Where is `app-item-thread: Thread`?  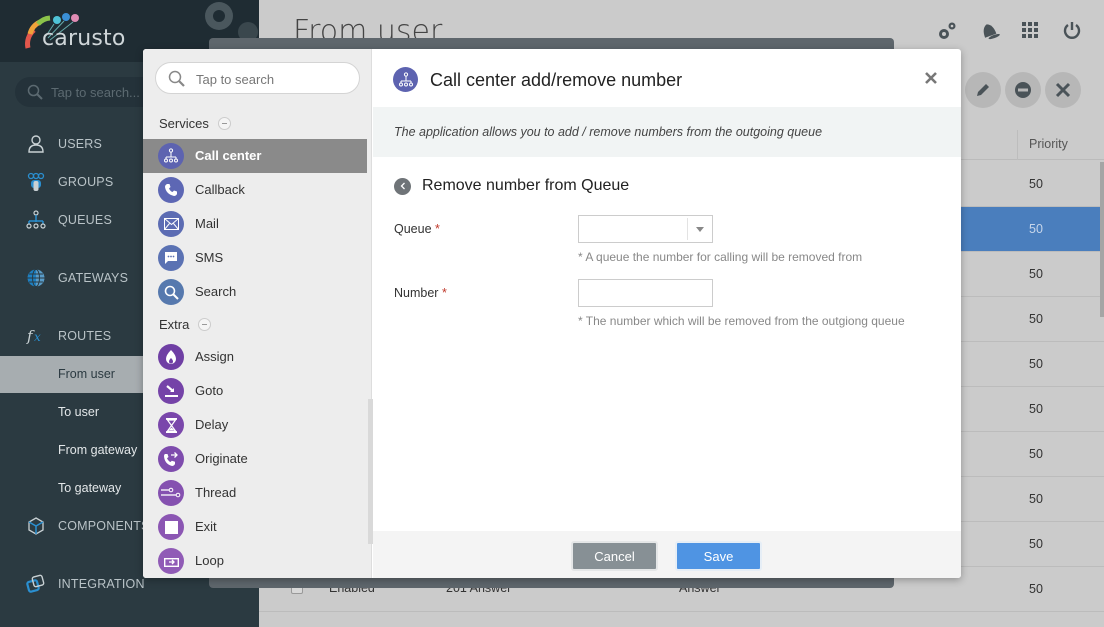
app-item-thread: Thread is located at coordinates (255, 493).